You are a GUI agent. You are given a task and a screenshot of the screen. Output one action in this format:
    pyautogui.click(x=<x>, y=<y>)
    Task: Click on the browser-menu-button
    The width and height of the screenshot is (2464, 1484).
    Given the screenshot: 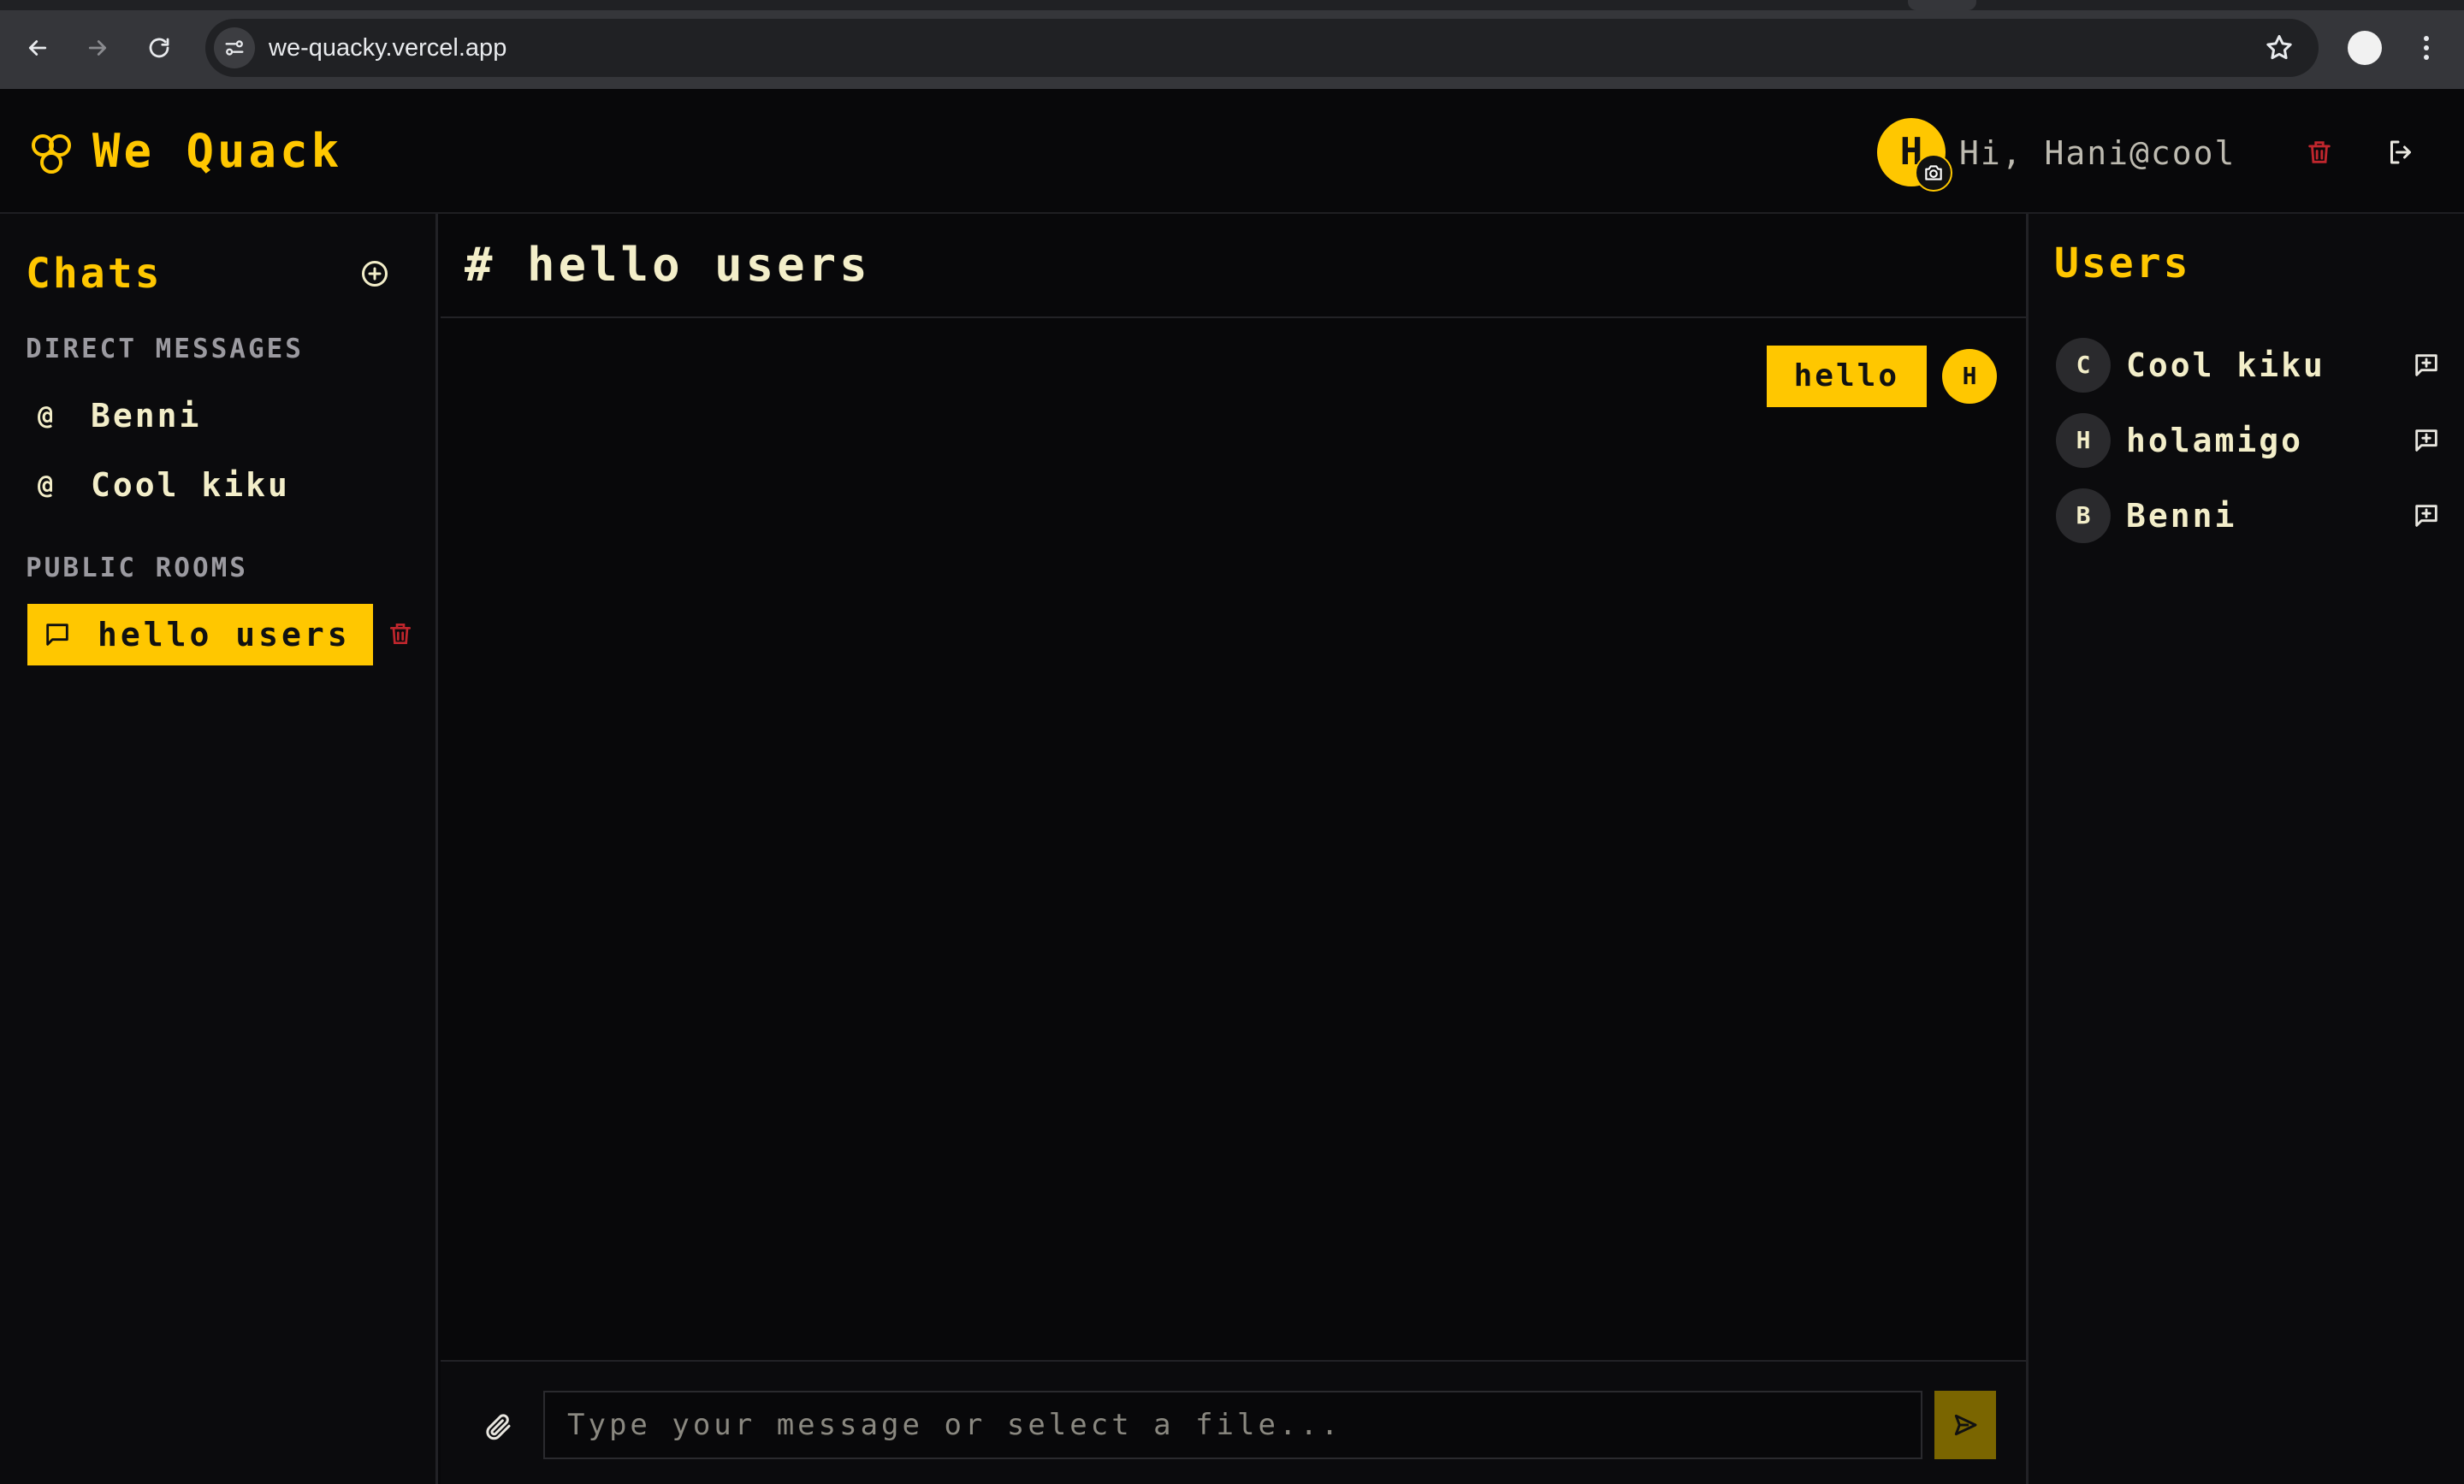 What is the action you would take?
    pyautogui.click(x=2426, y=48)
    